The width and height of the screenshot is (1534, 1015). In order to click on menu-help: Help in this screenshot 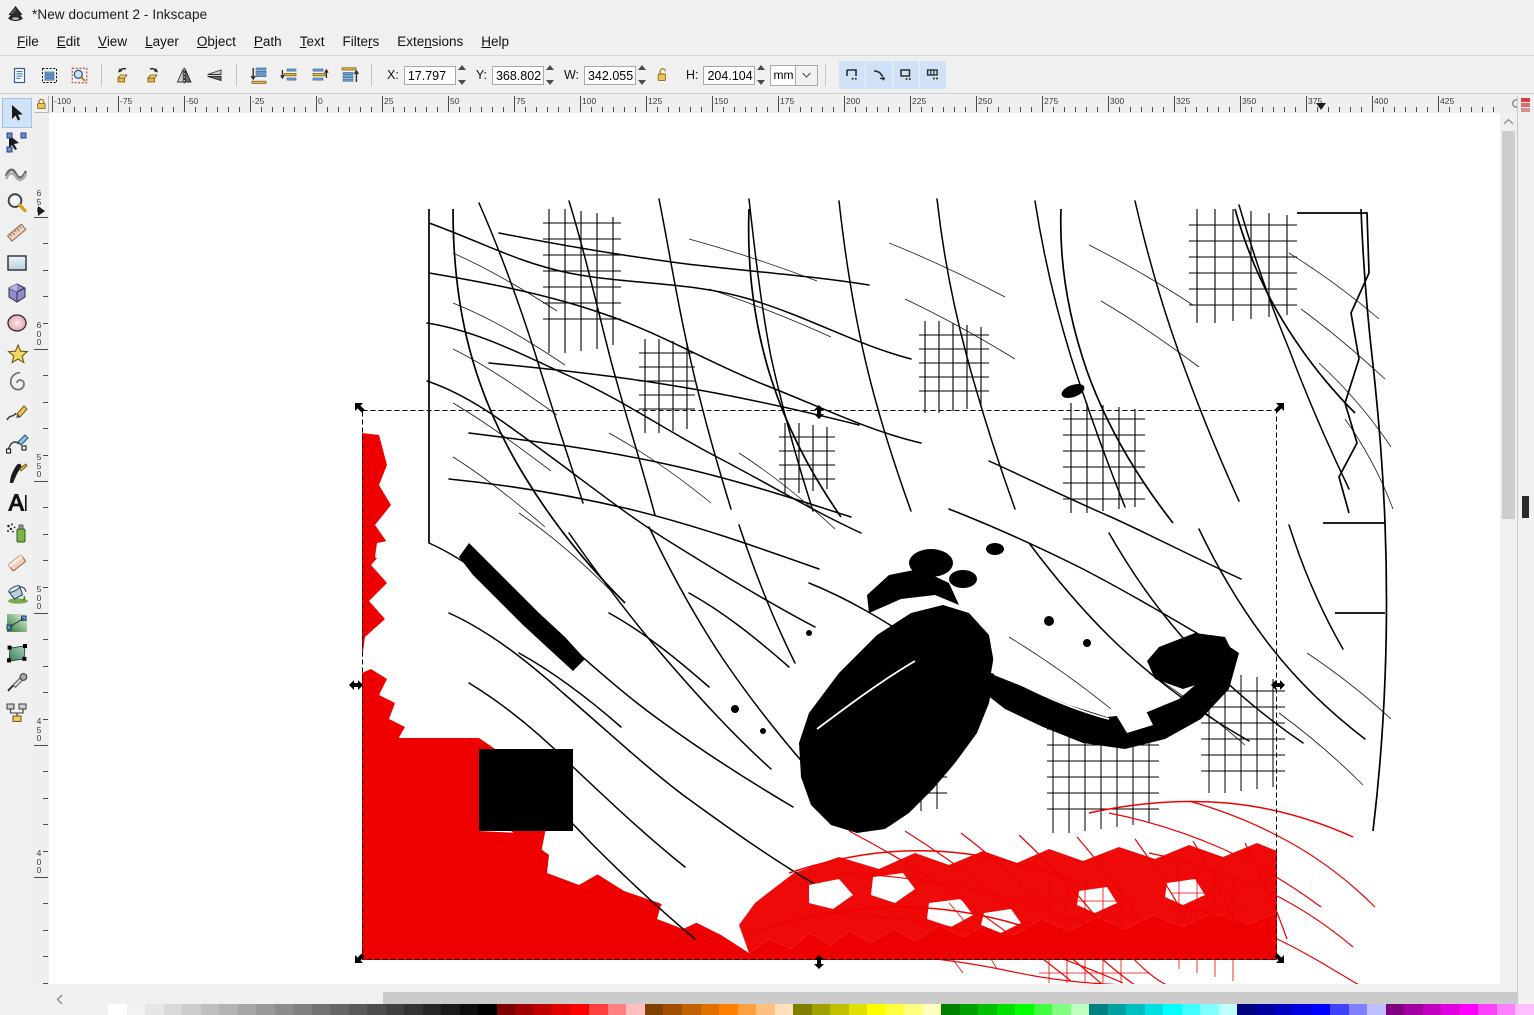, I will do `click(495, 41)`.